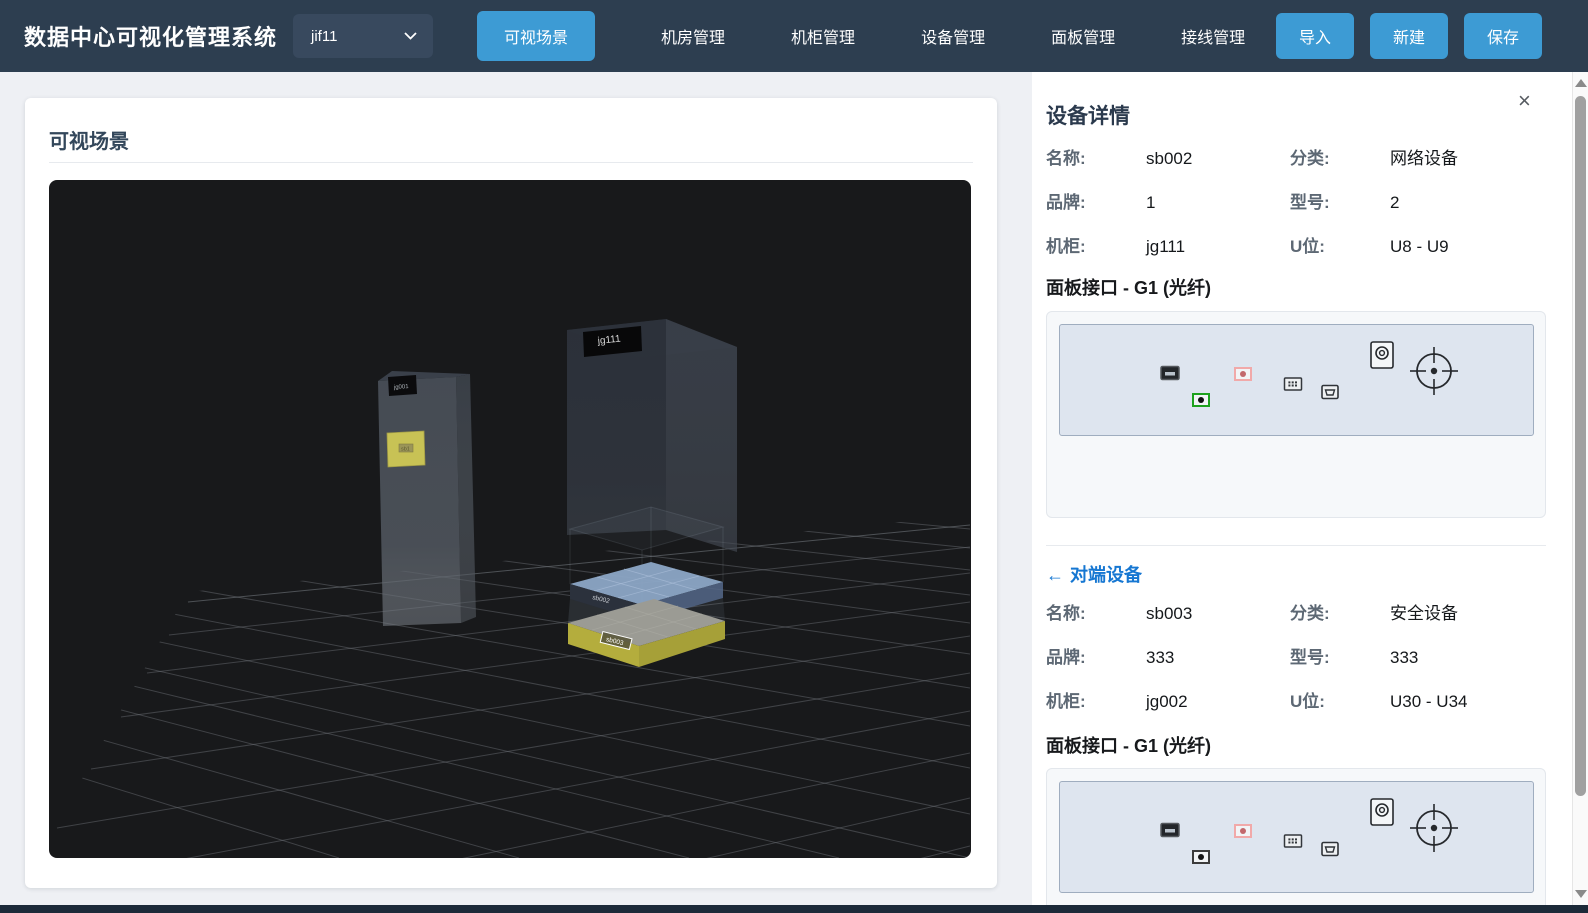 Image resolution: width=1588 pixels, height=913 pixels. I want to click on app-title: 数据中心可视化管理系统, so click(151, 37).